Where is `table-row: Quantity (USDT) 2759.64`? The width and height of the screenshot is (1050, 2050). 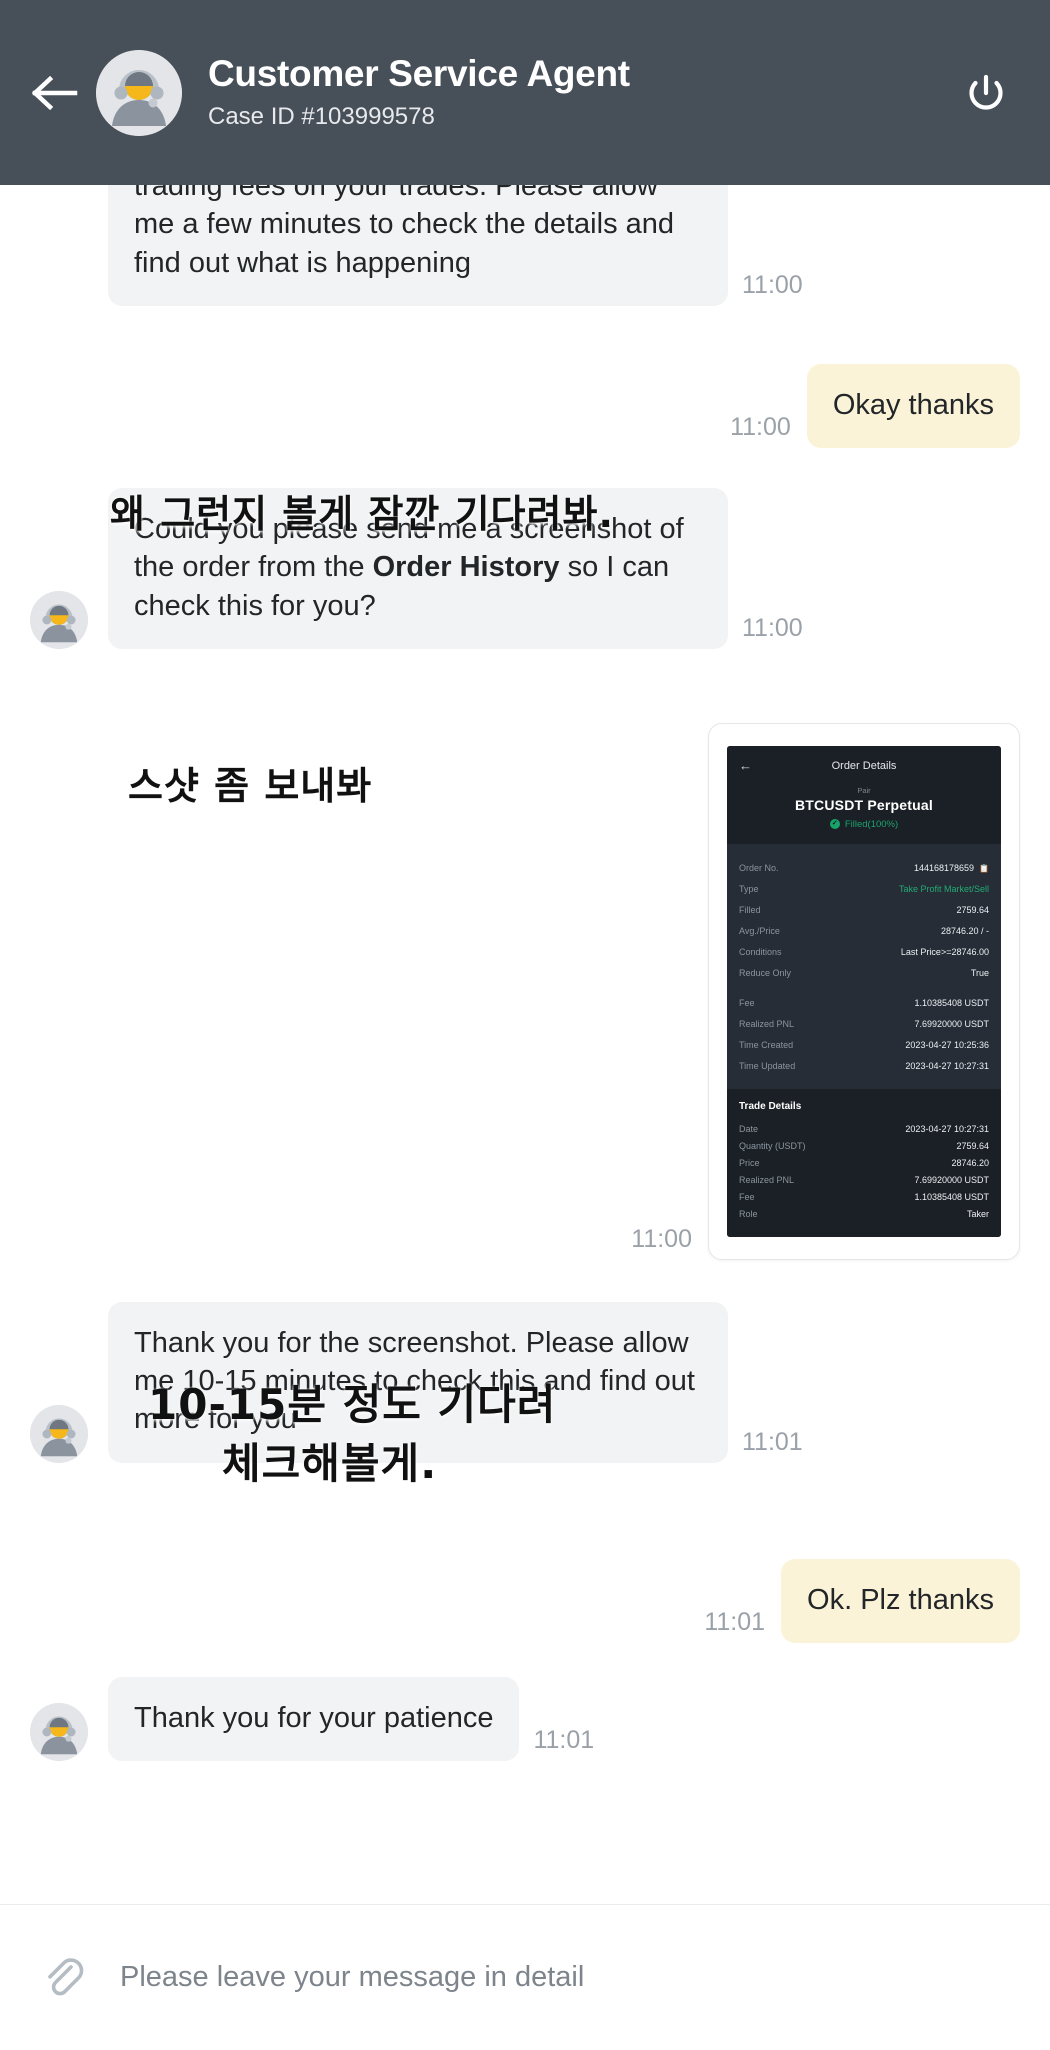
table-row: Quantity (USDT) 2759.64 is located at coordinates (864, 1146).